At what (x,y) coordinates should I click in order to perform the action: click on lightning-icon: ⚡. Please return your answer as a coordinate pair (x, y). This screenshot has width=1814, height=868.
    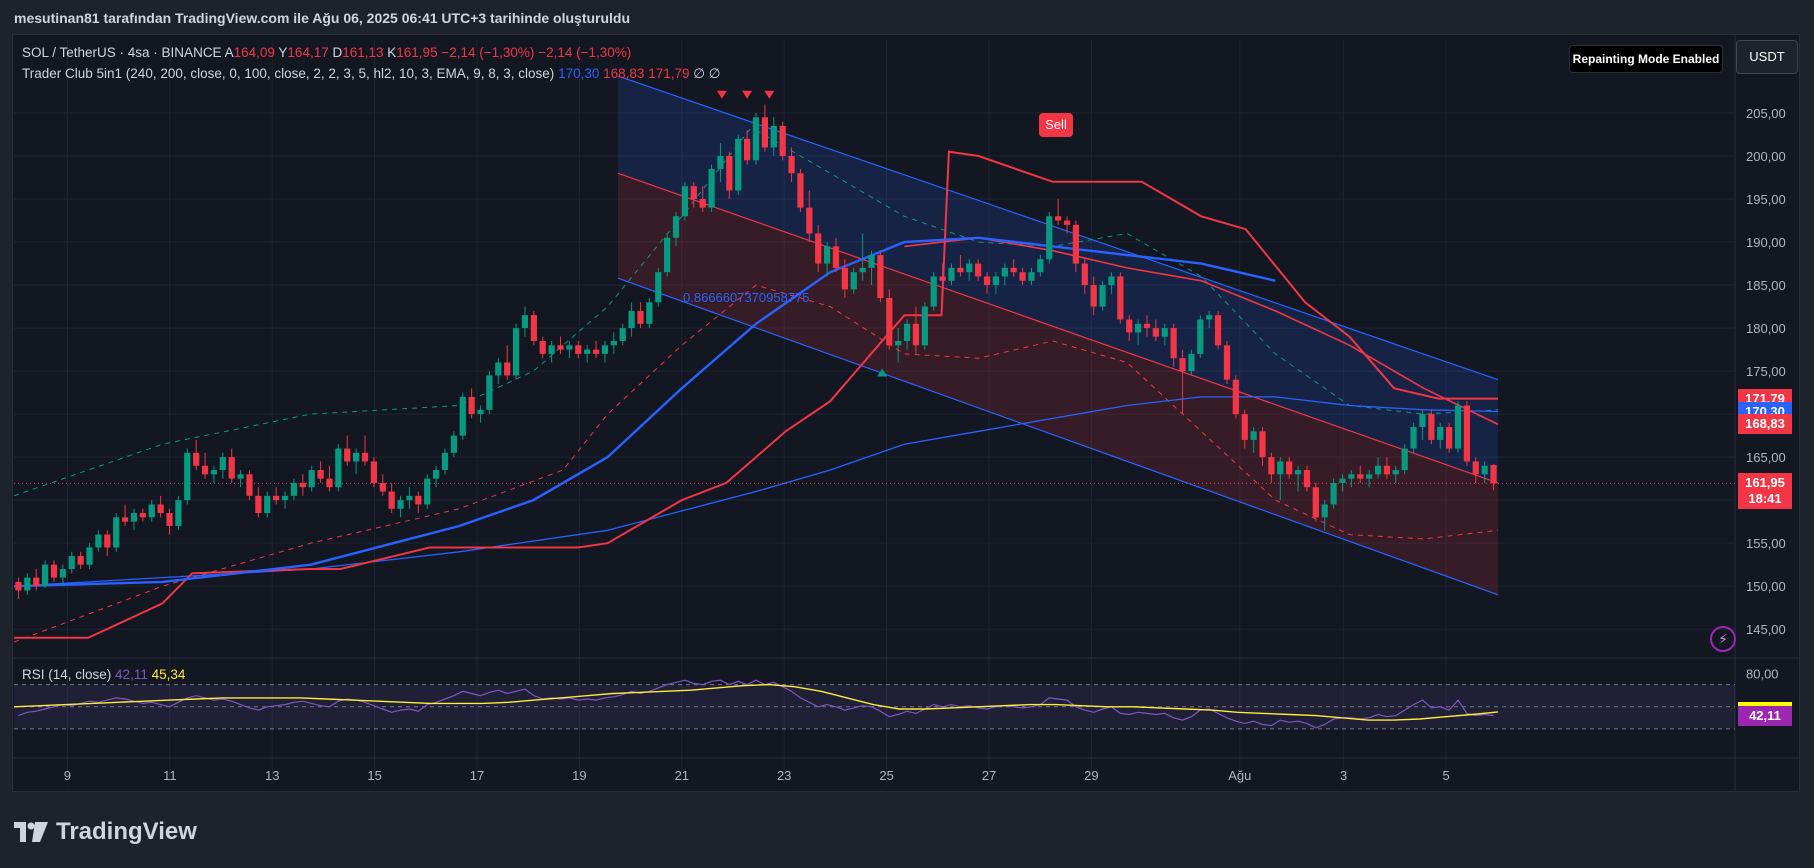
    Looking at the image, I should click on (1723, 639).